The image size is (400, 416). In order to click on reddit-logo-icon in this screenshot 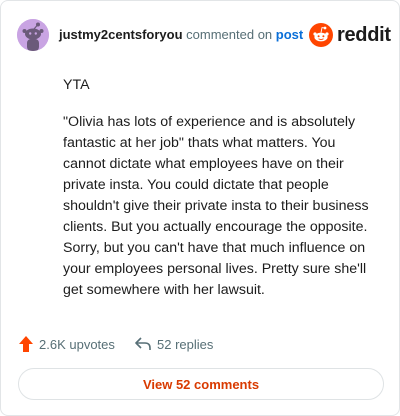, I will do `click(321, 35)`.